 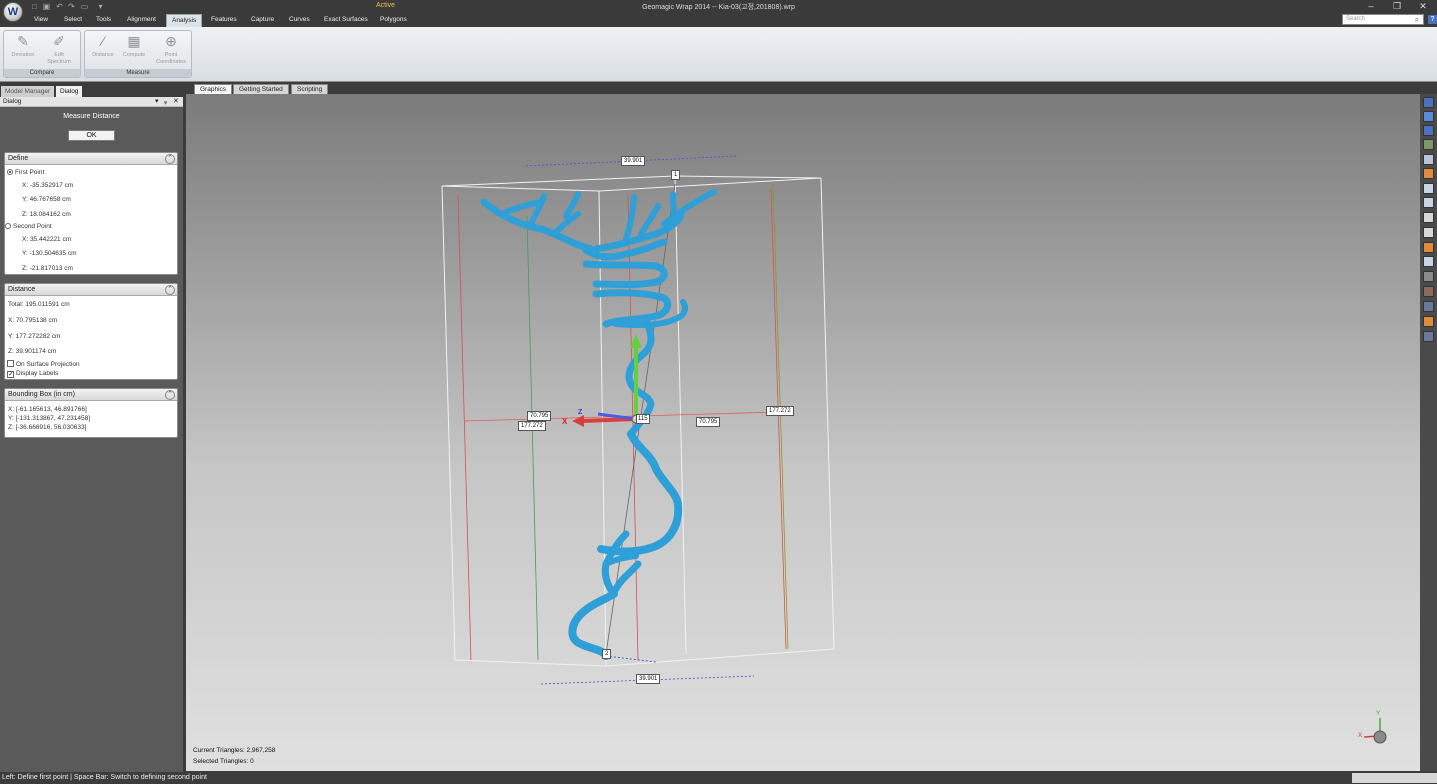 I want to click on distance-label: Distance, so click(x=103, y=55).